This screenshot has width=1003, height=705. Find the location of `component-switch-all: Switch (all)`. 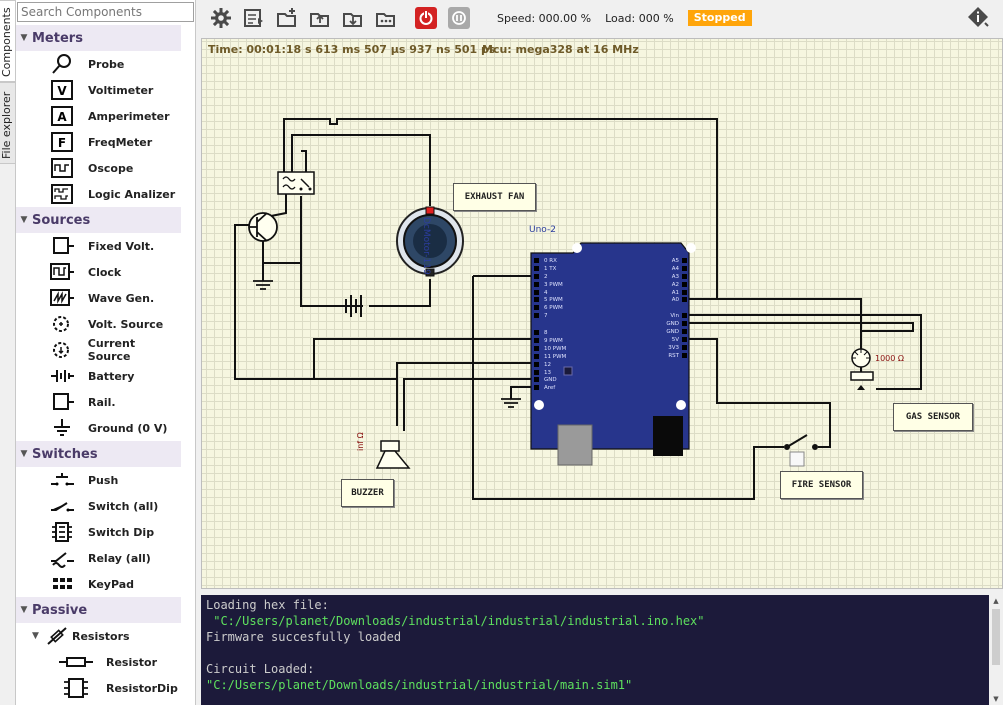

component-switch-all: Switch (all) is located at coordinates (98, 506).